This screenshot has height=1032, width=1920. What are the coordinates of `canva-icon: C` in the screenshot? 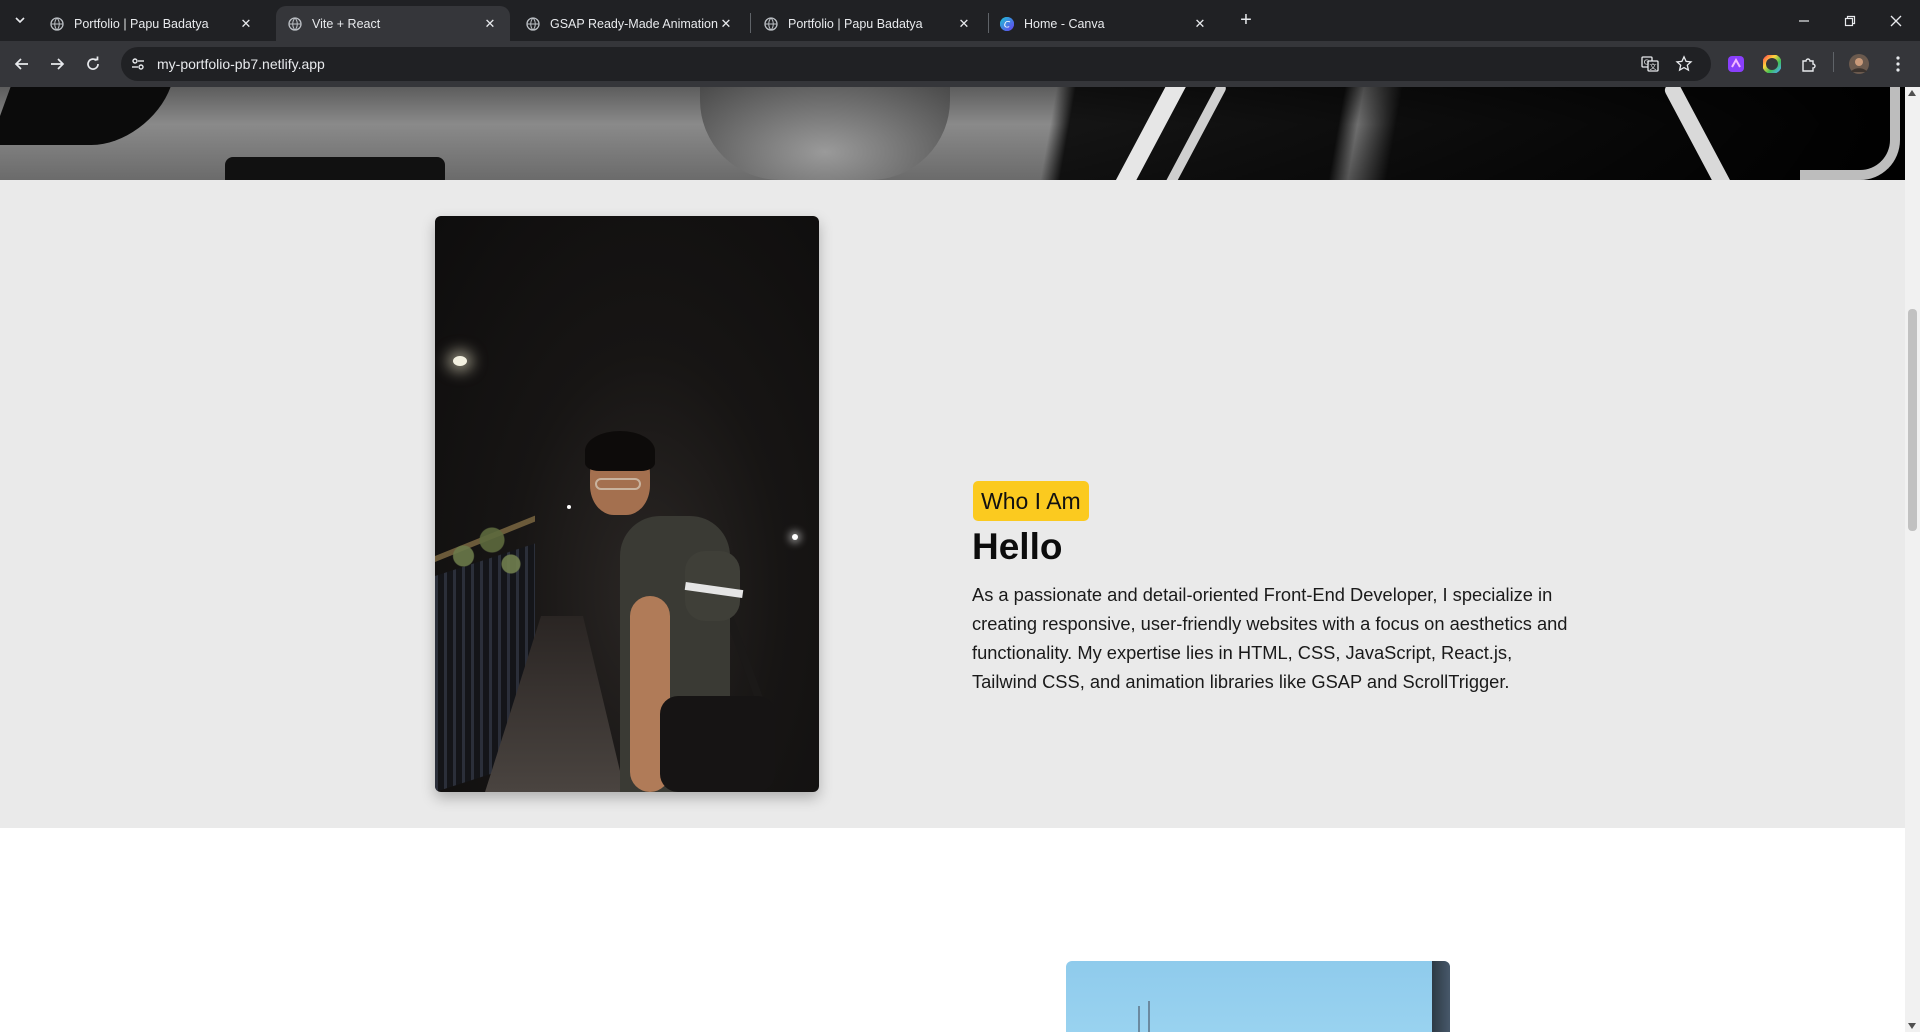 It's located at (1007, 23).